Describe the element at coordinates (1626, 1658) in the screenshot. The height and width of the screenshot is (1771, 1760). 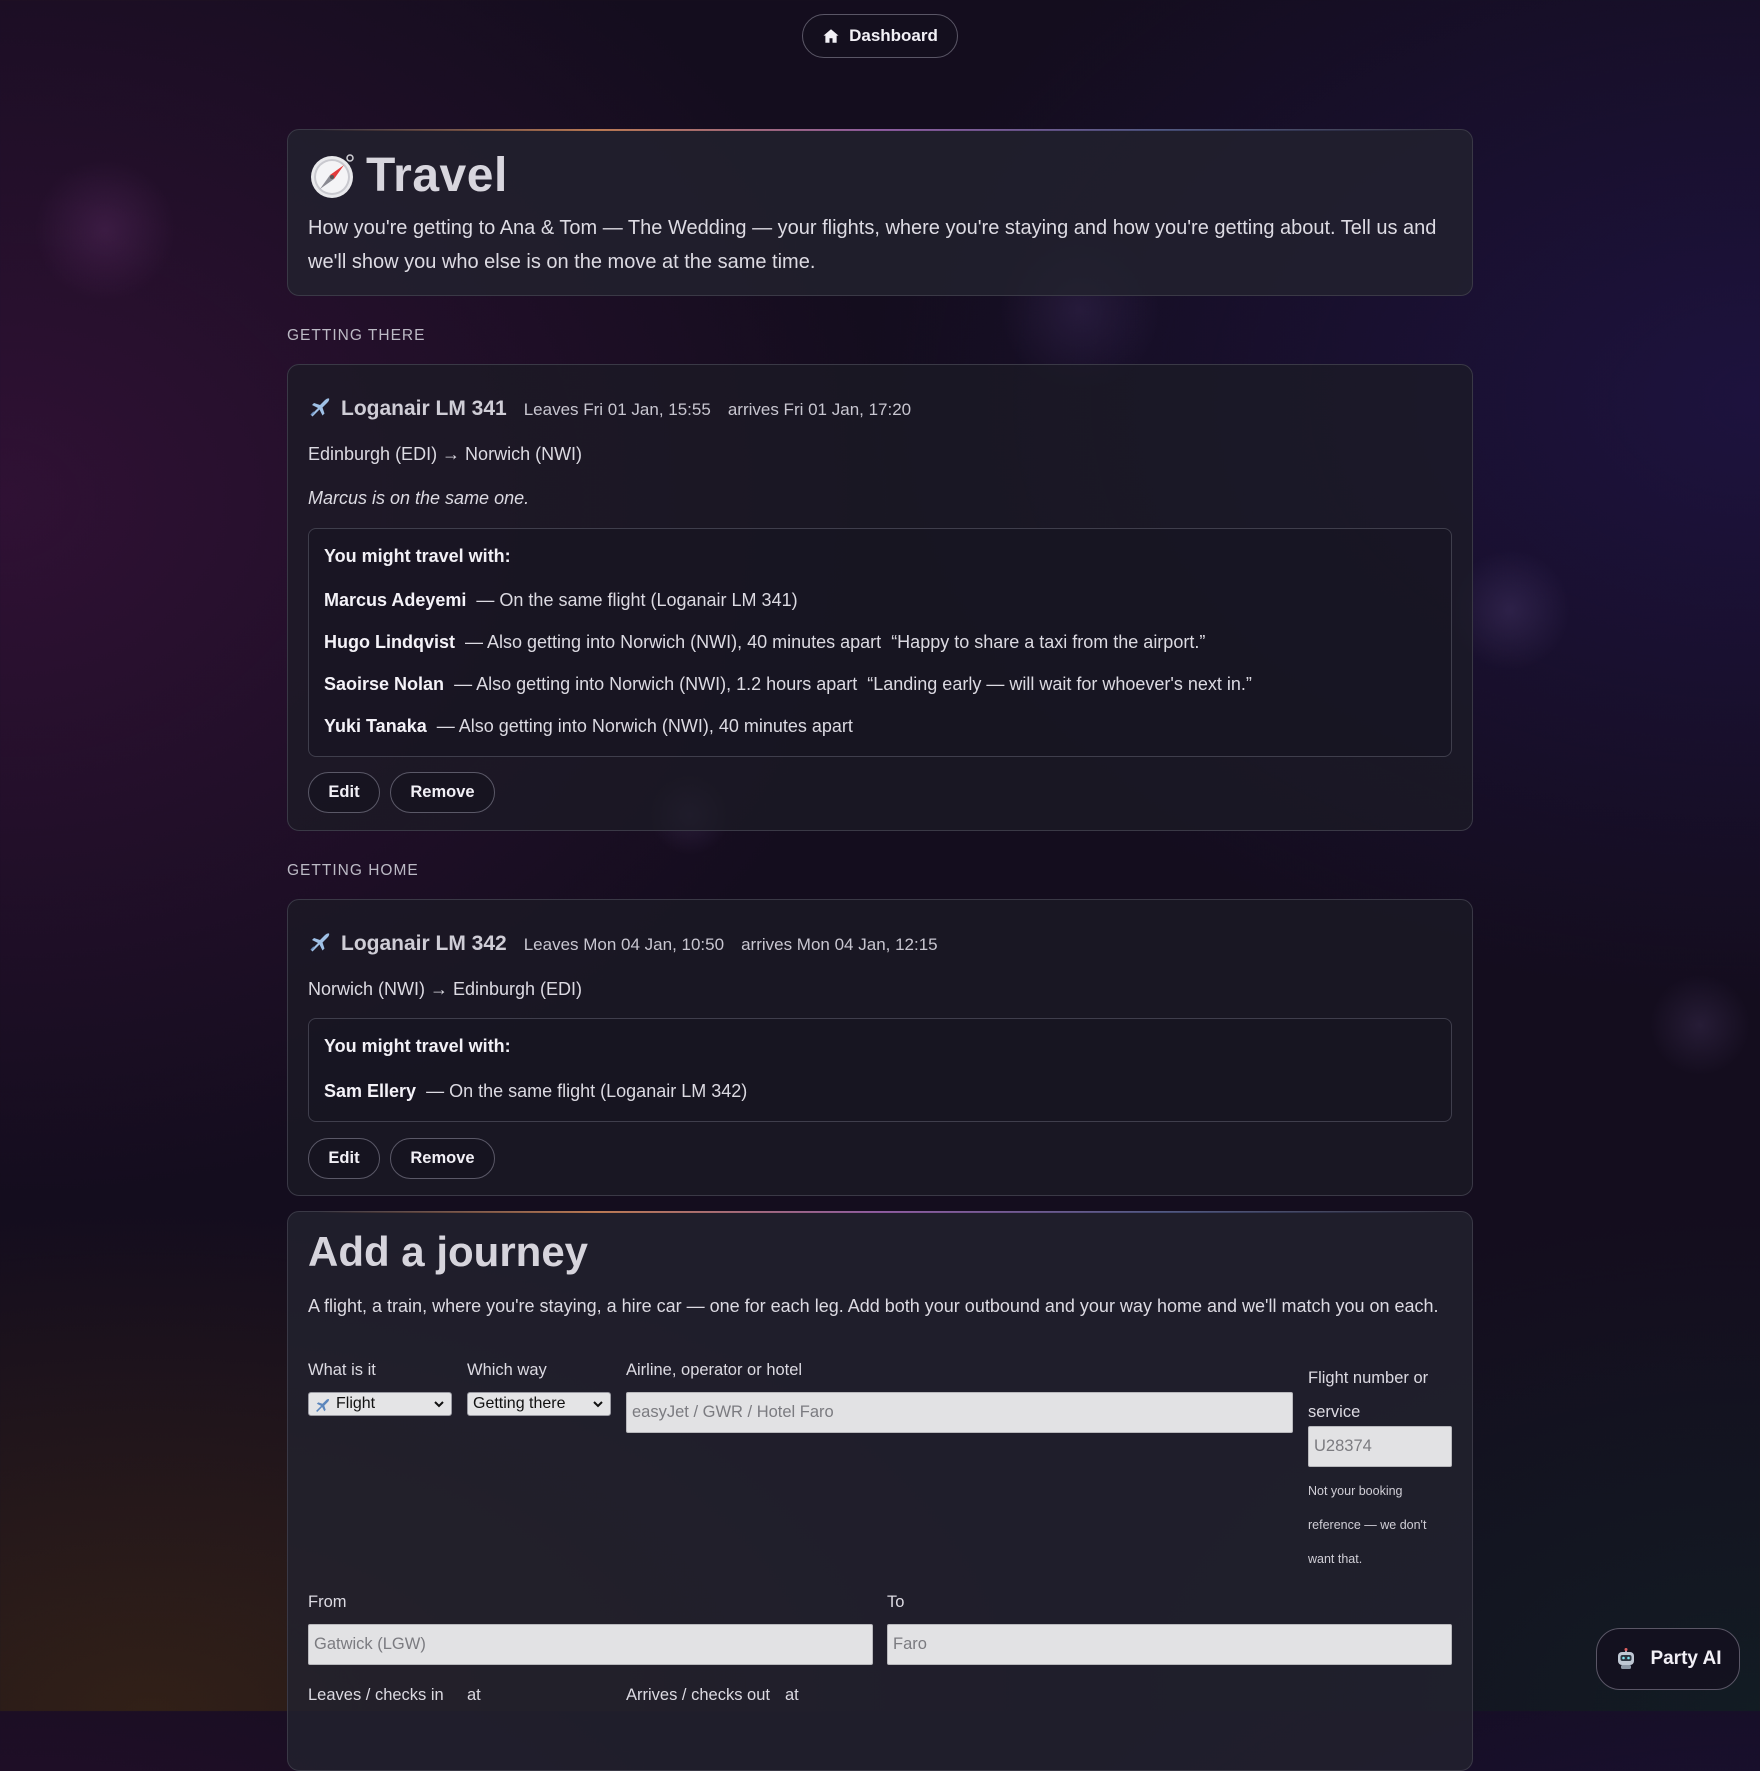
I see `robot-icon` at that location.